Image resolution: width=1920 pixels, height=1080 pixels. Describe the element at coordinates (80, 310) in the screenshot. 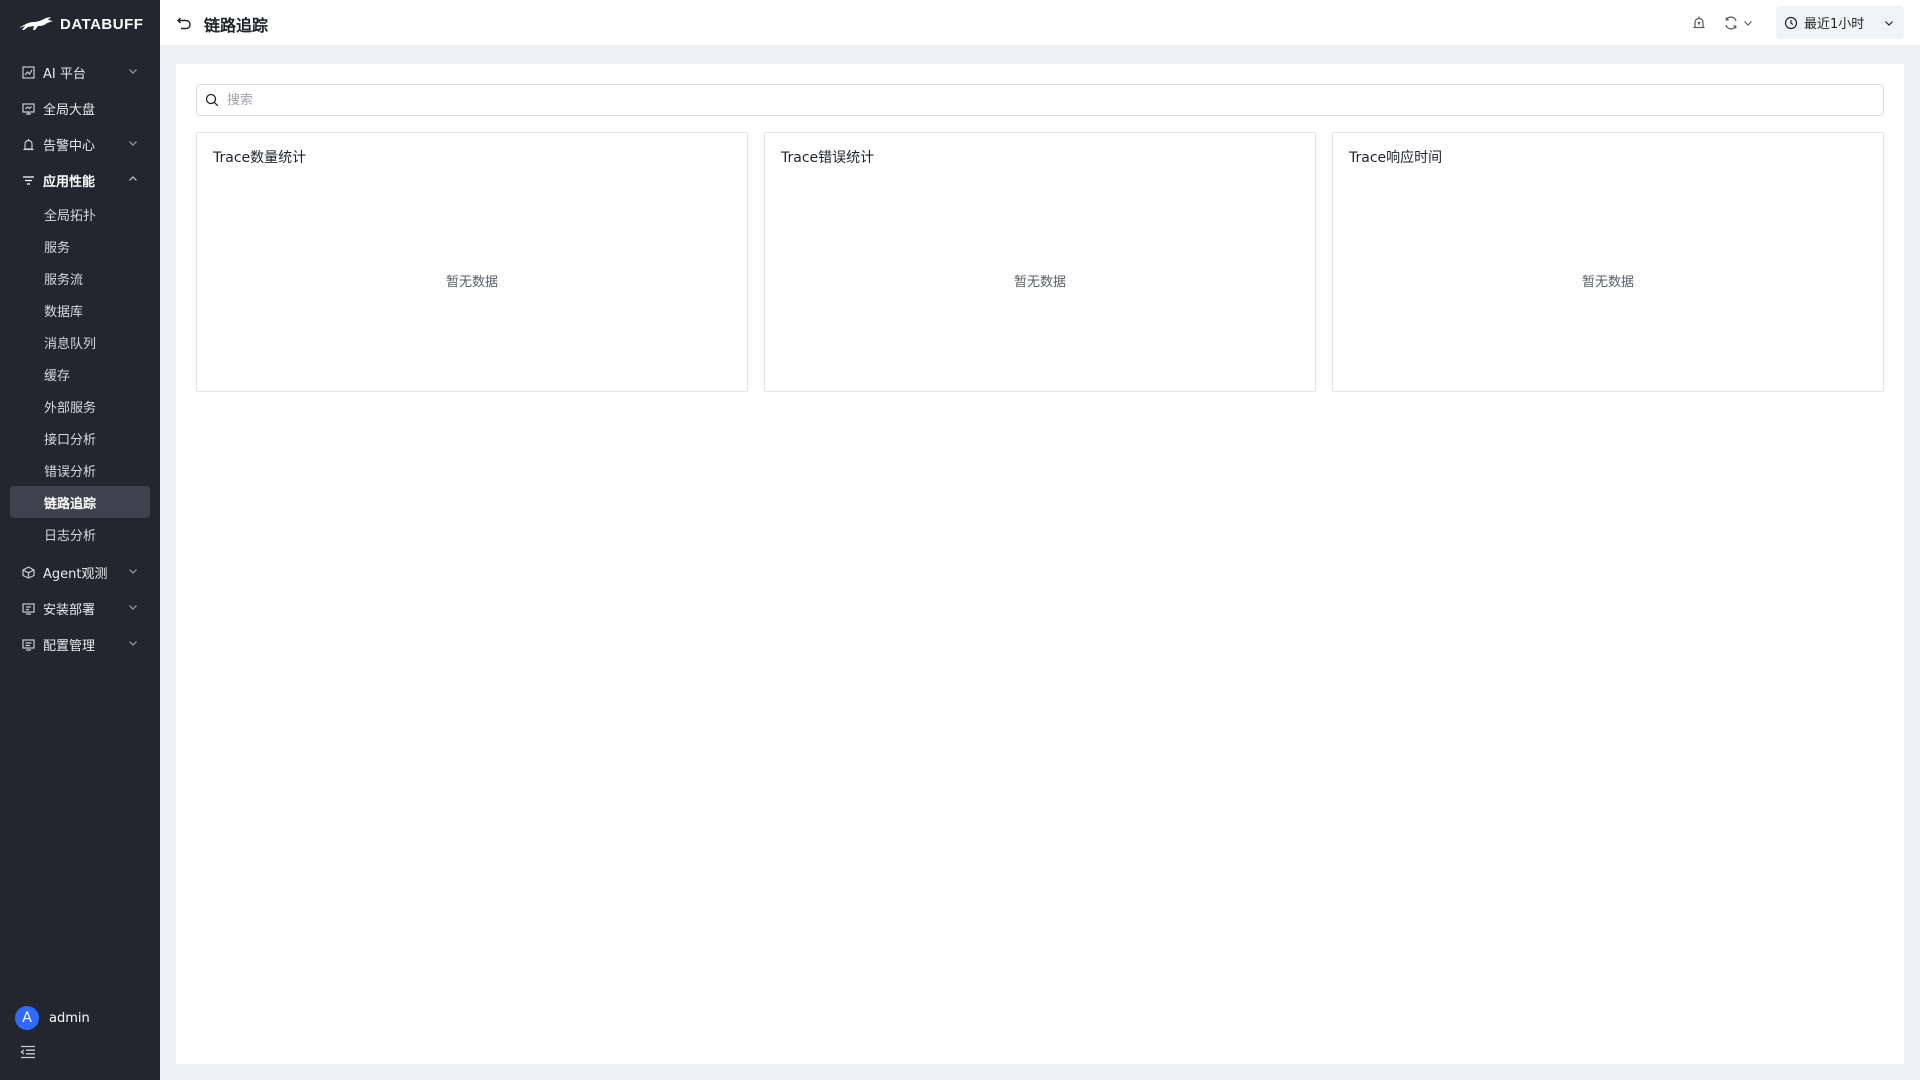

I see `sidebar-subitem-database: 数据库` at that location.